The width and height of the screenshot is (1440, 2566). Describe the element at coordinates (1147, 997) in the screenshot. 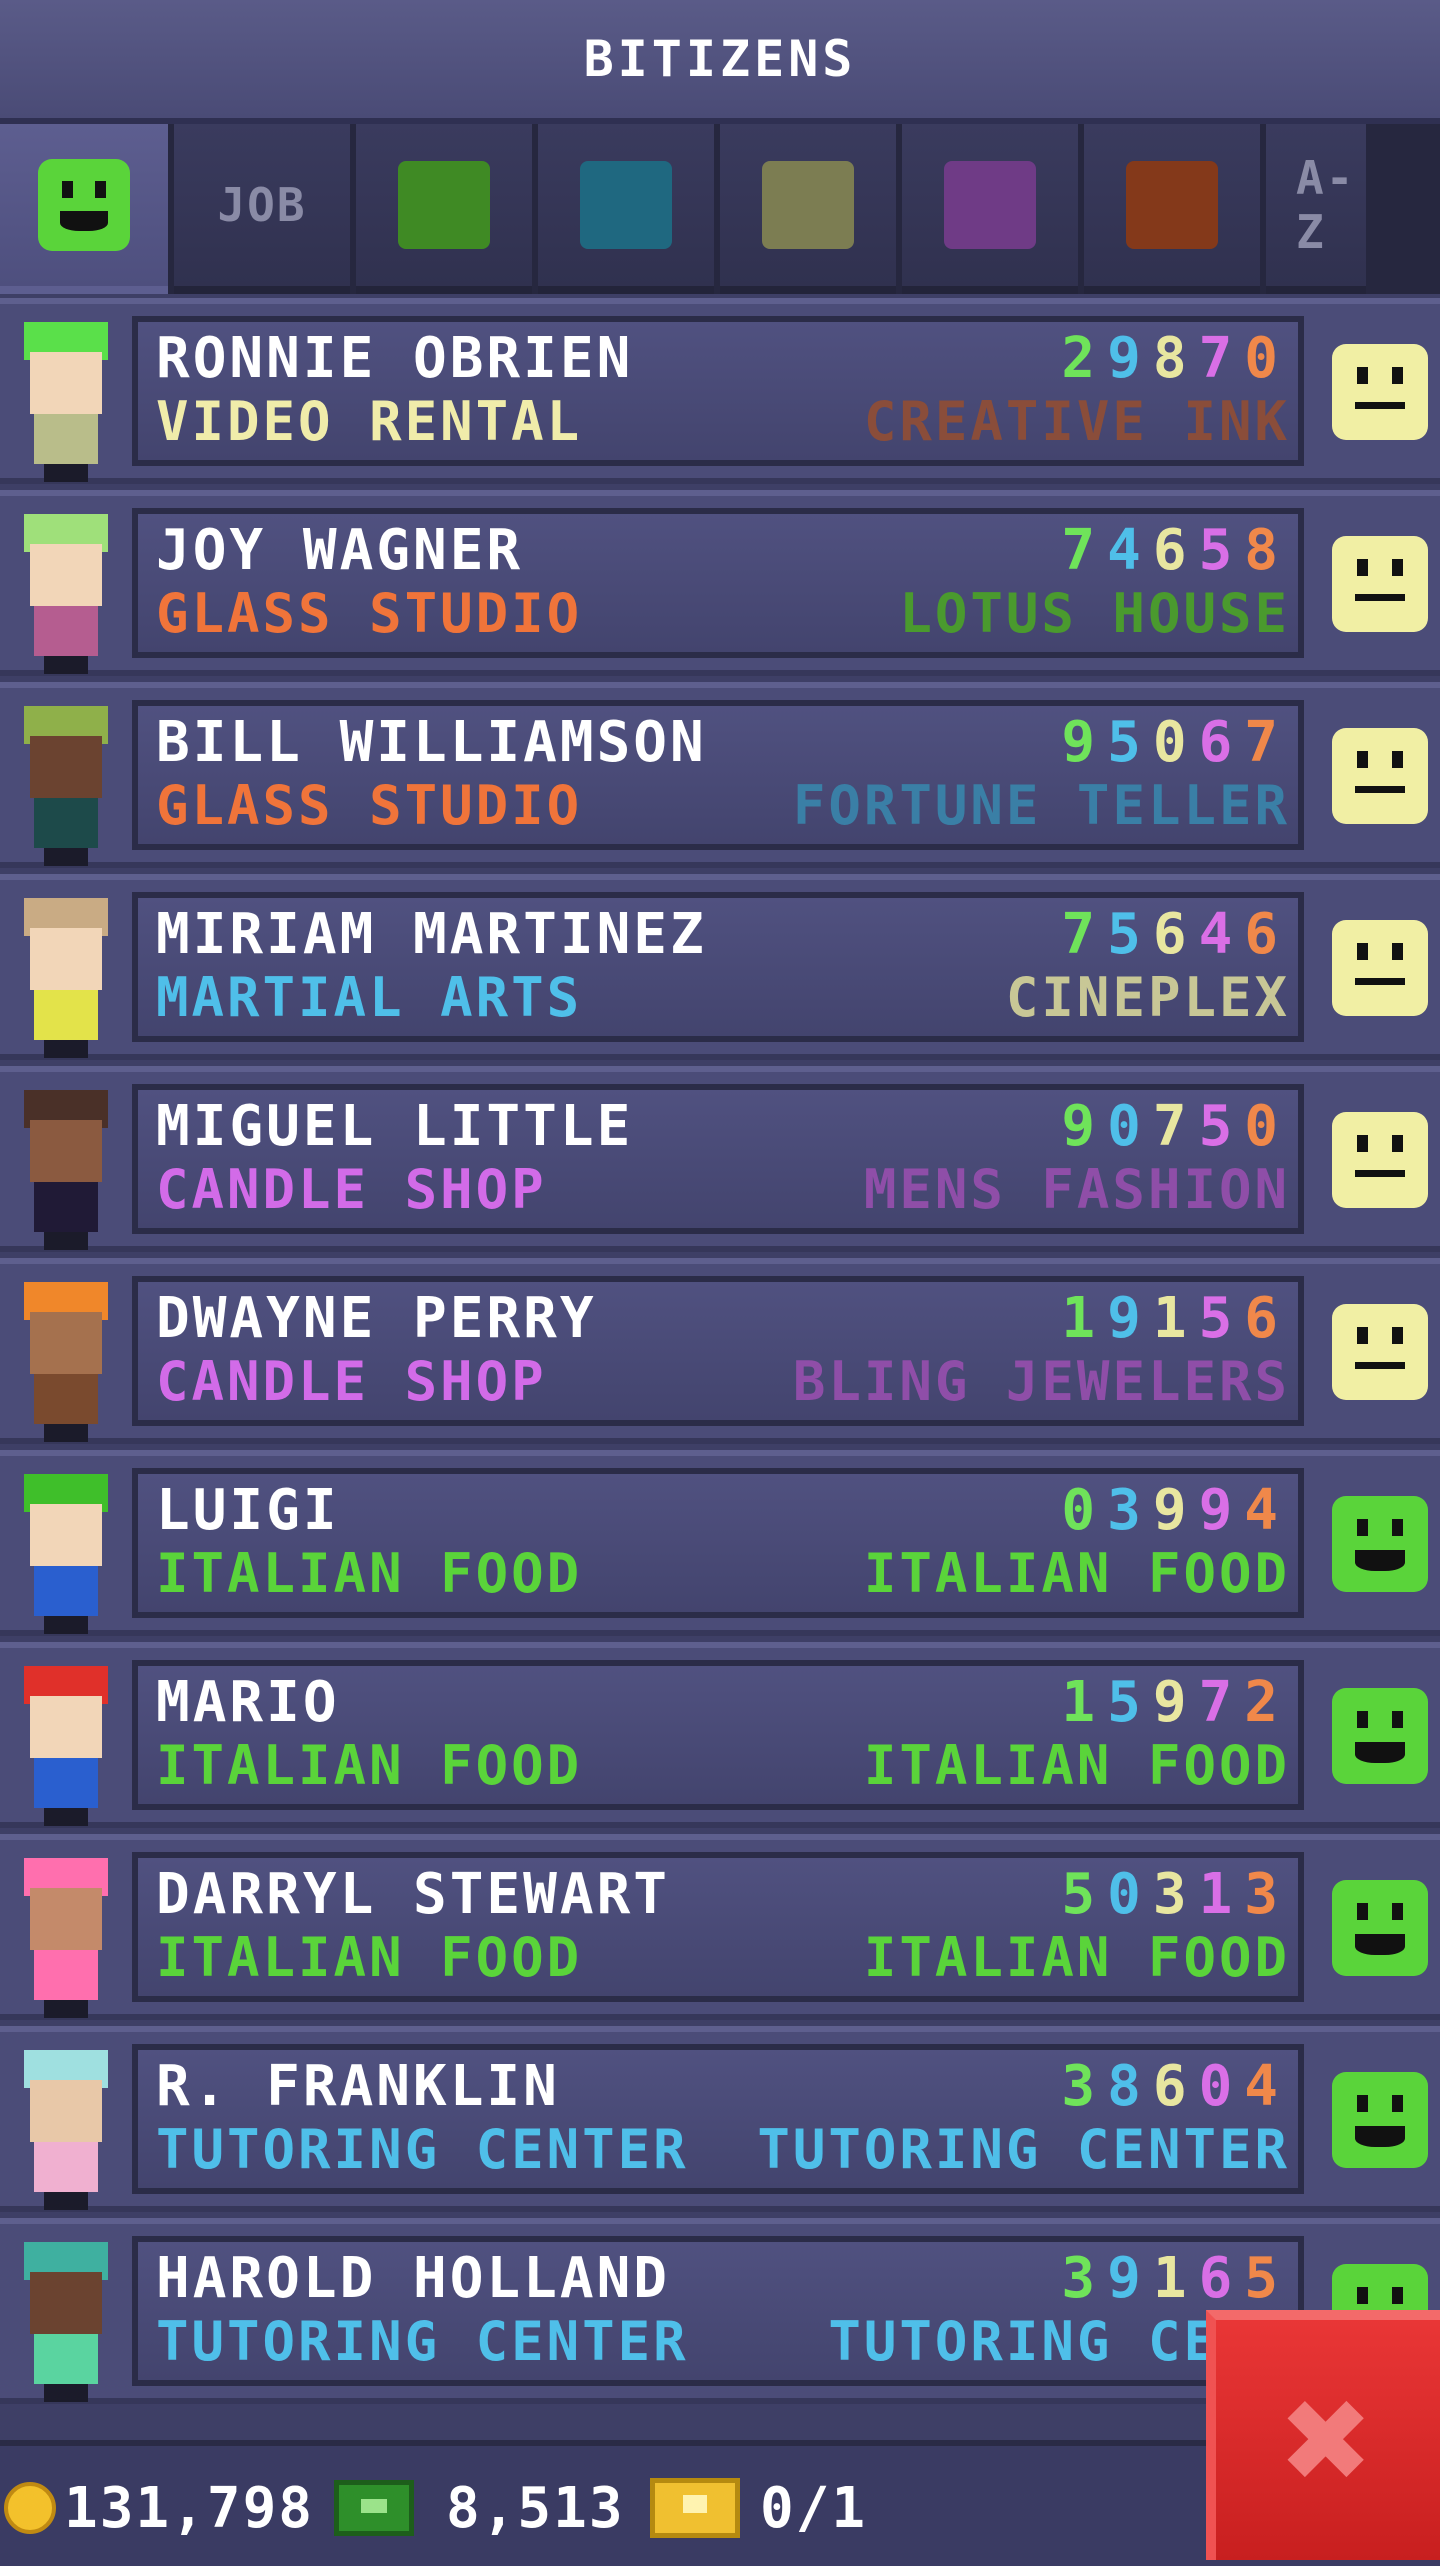

I see `bitizen-workplace: CINEPLEX` at that location.